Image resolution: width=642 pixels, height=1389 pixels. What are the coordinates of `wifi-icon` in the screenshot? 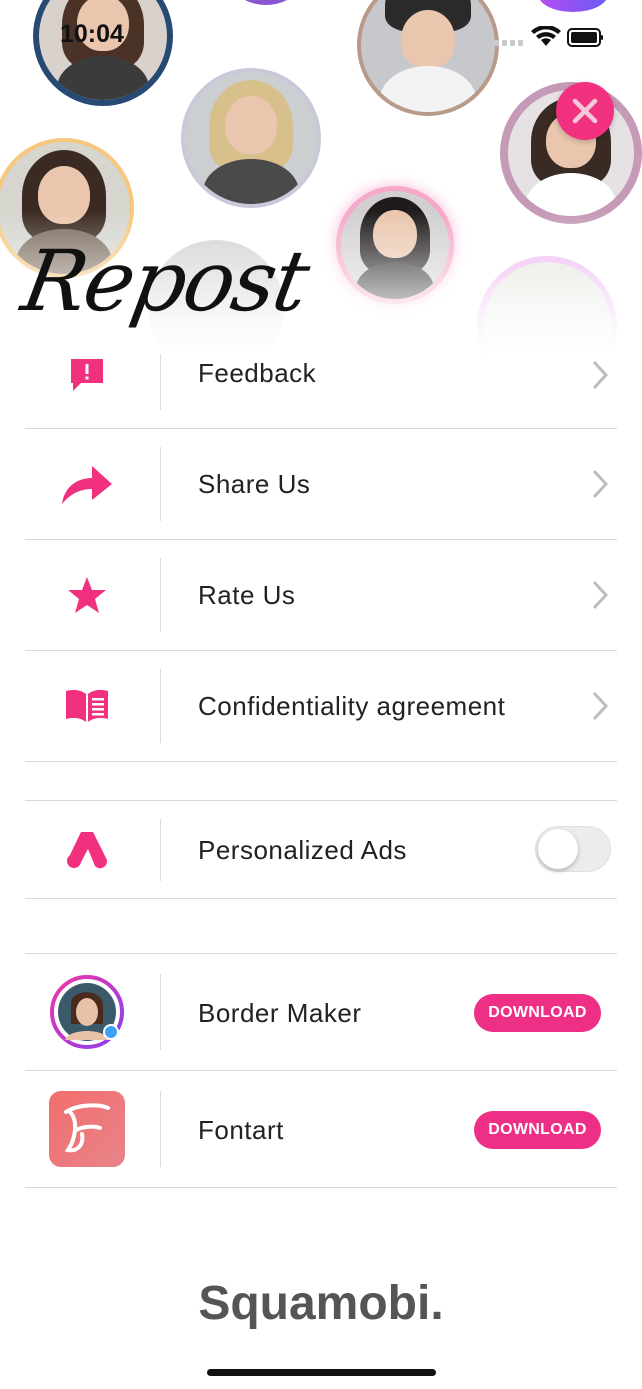 It's located at (546, 35).